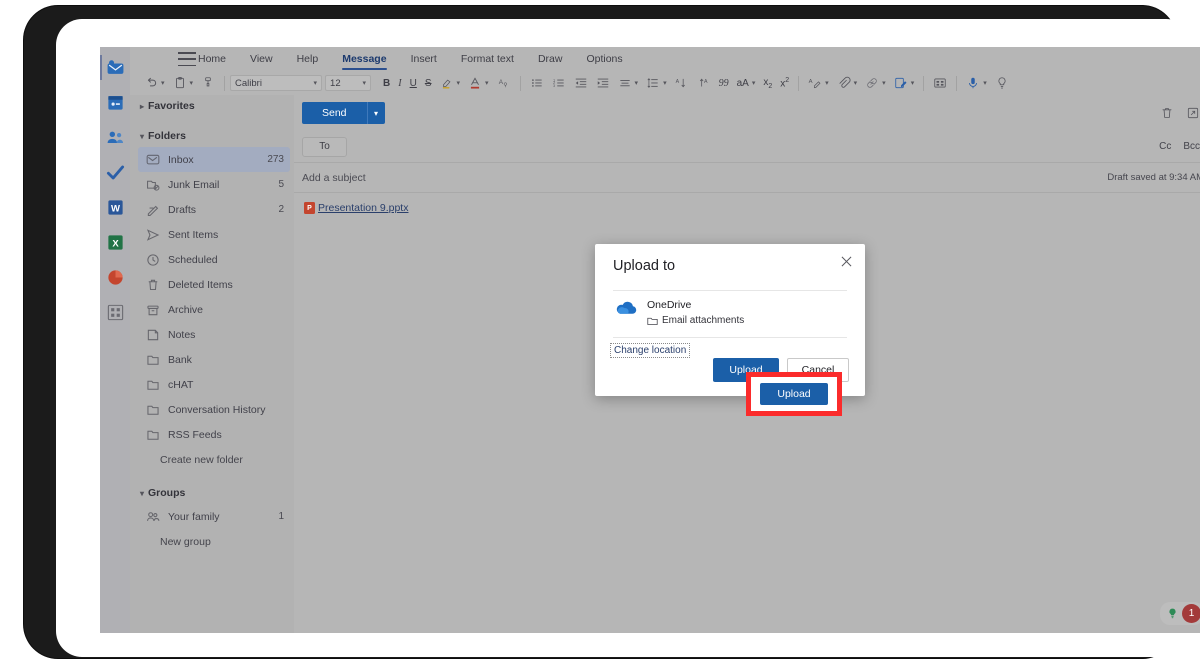  I want to click on numbered-list-button: 1 2 3, so click(559, 83).